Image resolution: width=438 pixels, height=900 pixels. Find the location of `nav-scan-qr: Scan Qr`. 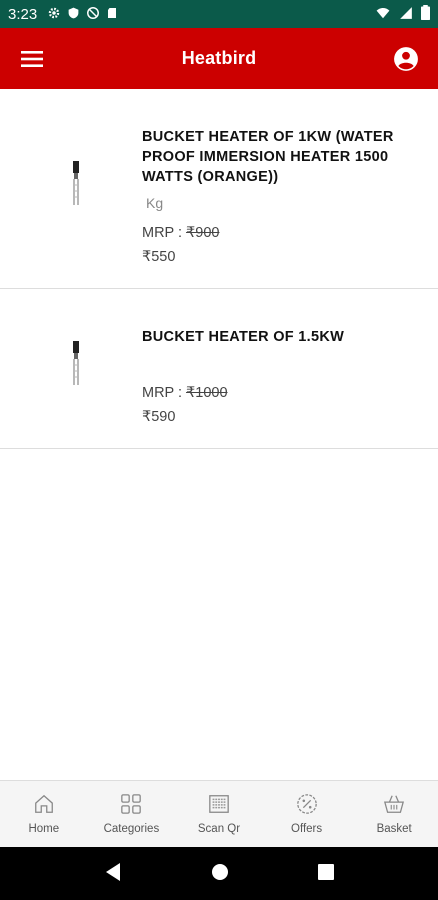

nav-scan-qr: Scan Qr is located at coordinates (219, 814).